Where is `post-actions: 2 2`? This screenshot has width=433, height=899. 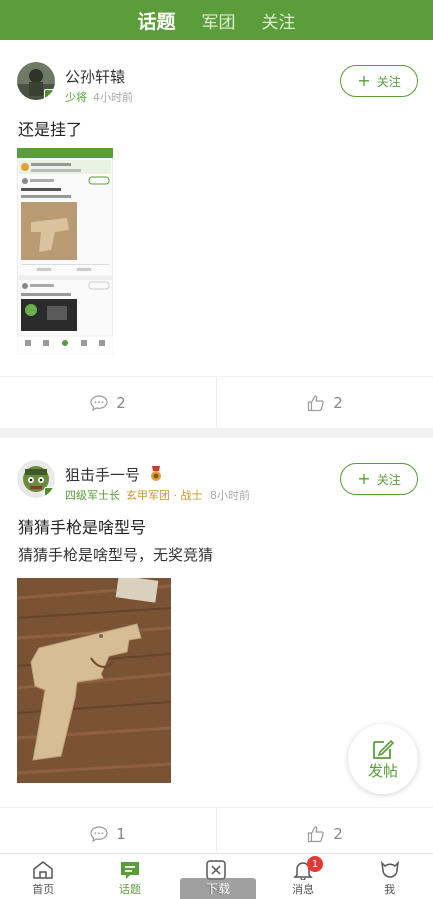
post-actions: 2 2 is located at coordinates (216, 402).